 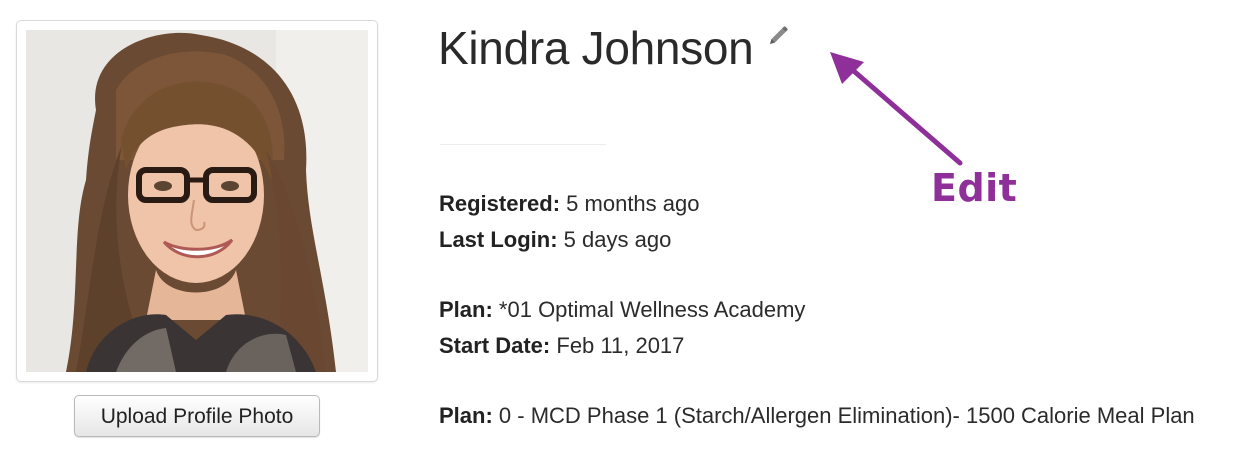 What do you see at coordinates (896, 109) in the screenshot?
I see `edit-annotation-arrow` at bounding box center [896, 109].